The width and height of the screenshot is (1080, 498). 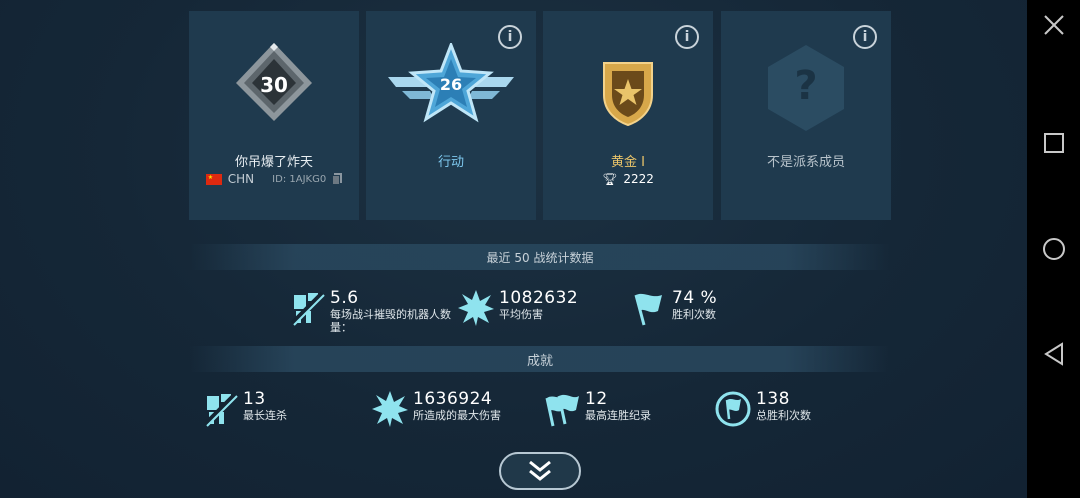 I want to click on stat-value: 5.6, so click(x=344, y=298).